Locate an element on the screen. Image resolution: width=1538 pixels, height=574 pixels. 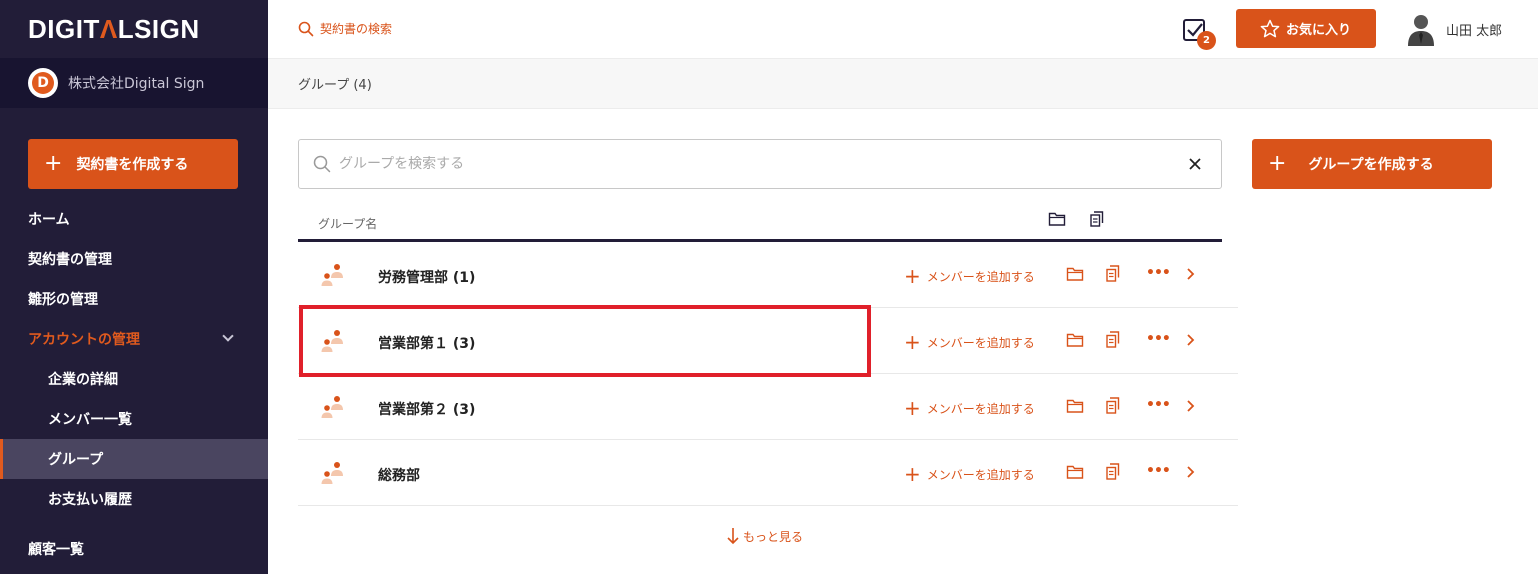
favorites-button: お気に入り is located at coordinates (1306, 28).